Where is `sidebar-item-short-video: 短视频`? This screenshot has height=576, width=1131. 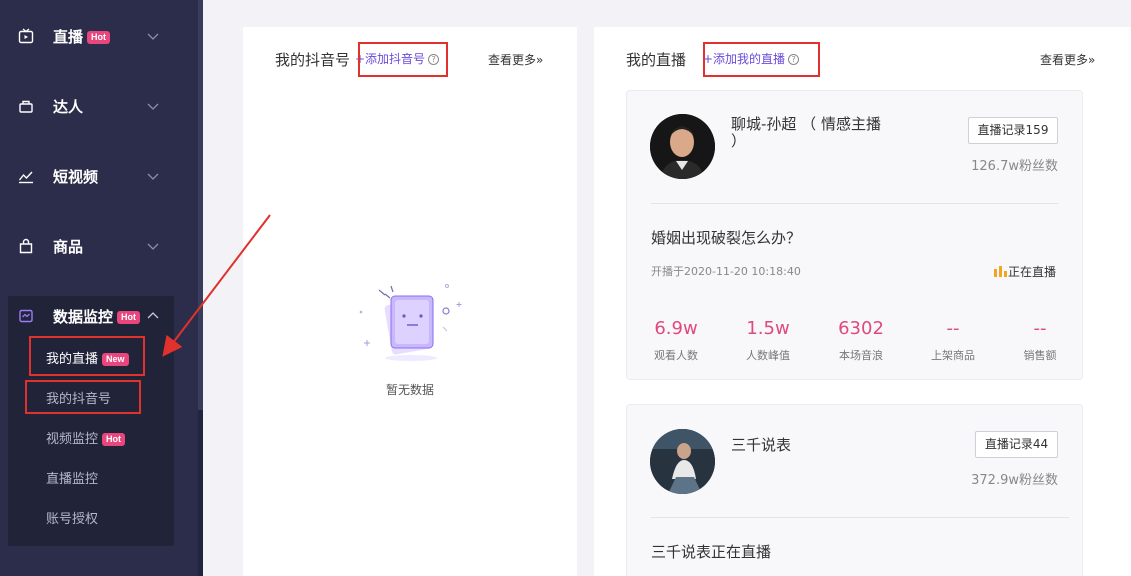 sidebar-item-short-video: 短视频 is located at coordinates (99, 176).